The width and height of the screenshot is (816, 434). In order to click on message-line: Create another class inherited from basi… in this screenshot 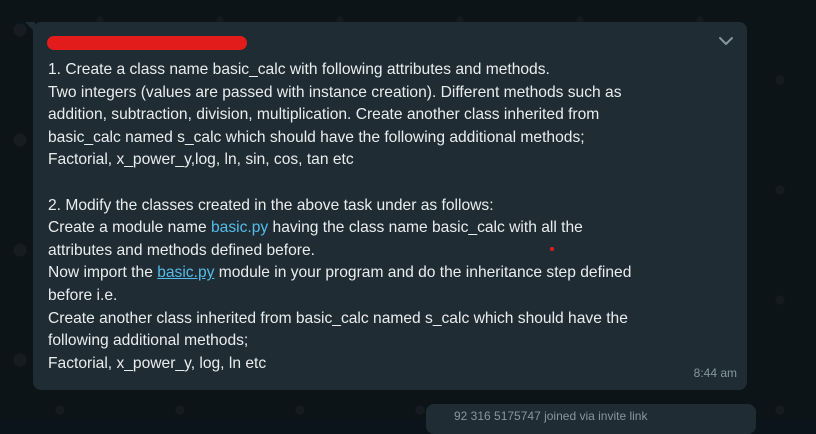, I will do `click(338, 318)`.